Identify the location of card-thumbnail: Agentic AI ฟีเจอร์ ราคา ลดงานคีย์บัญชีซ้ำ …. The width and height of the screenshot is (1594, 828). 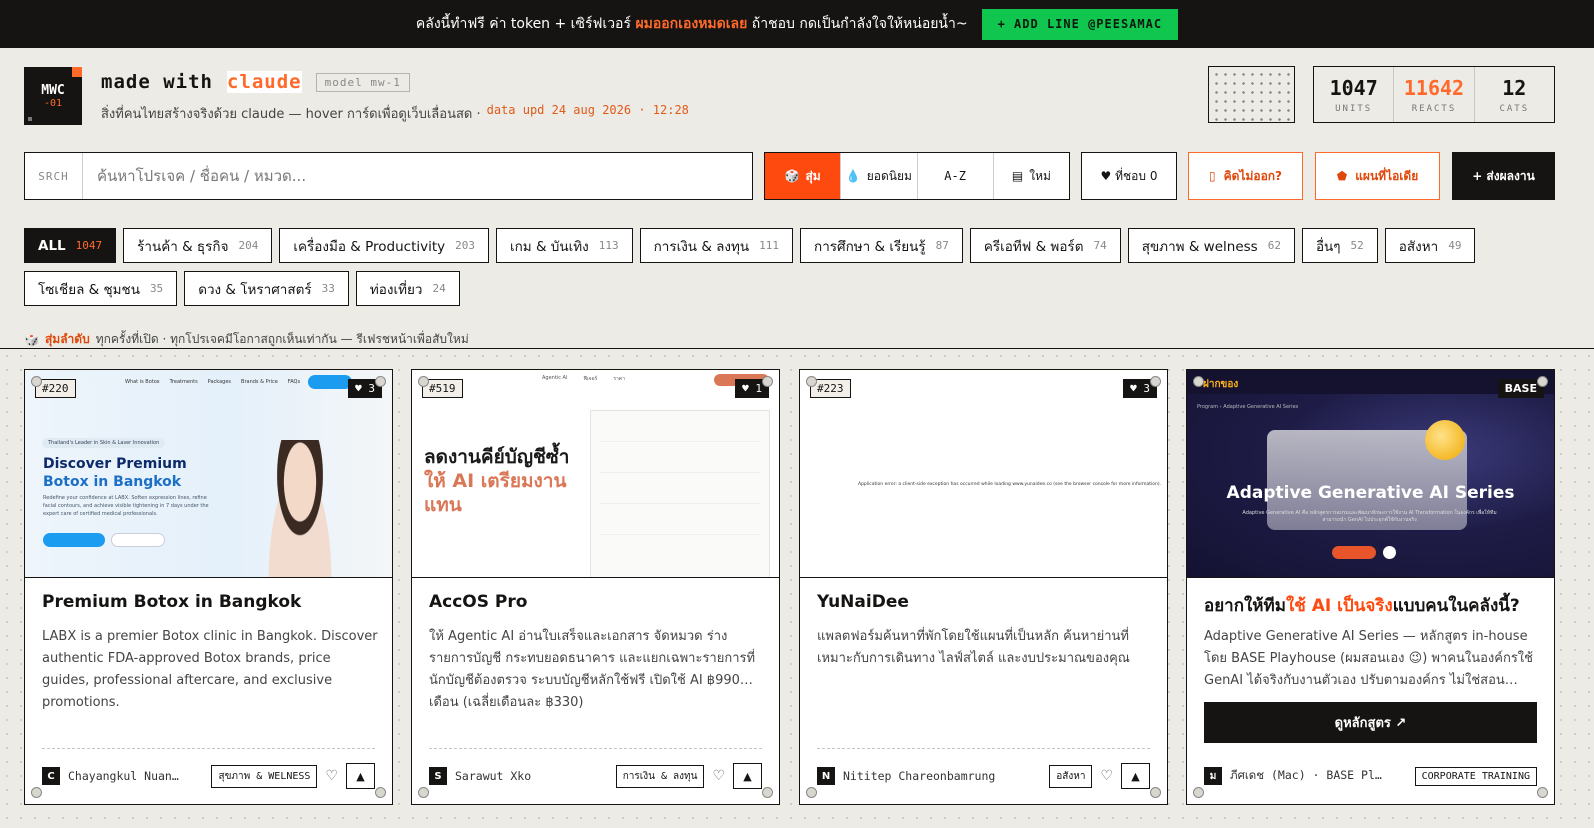
(595, 474).